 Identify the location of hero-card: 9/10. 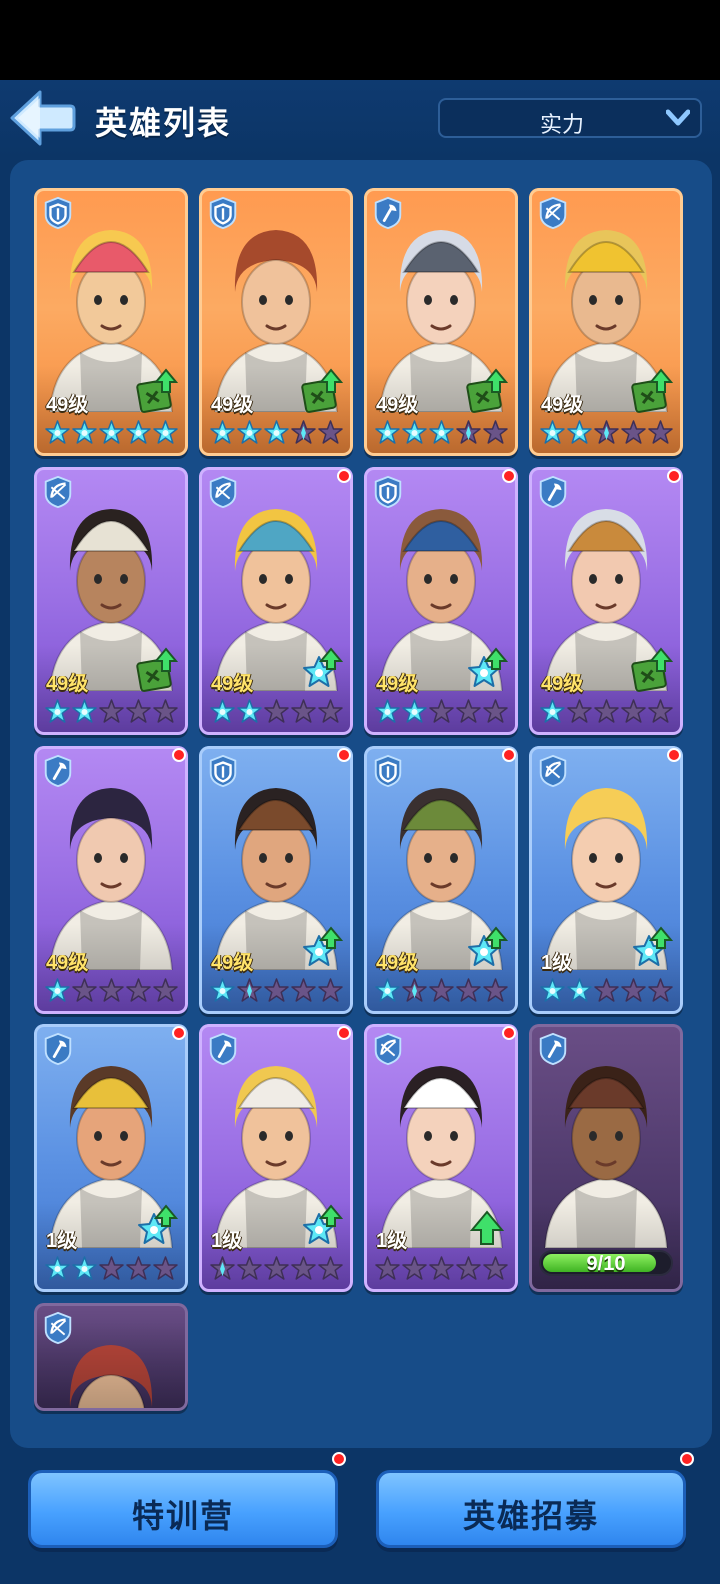
(606, 1158).